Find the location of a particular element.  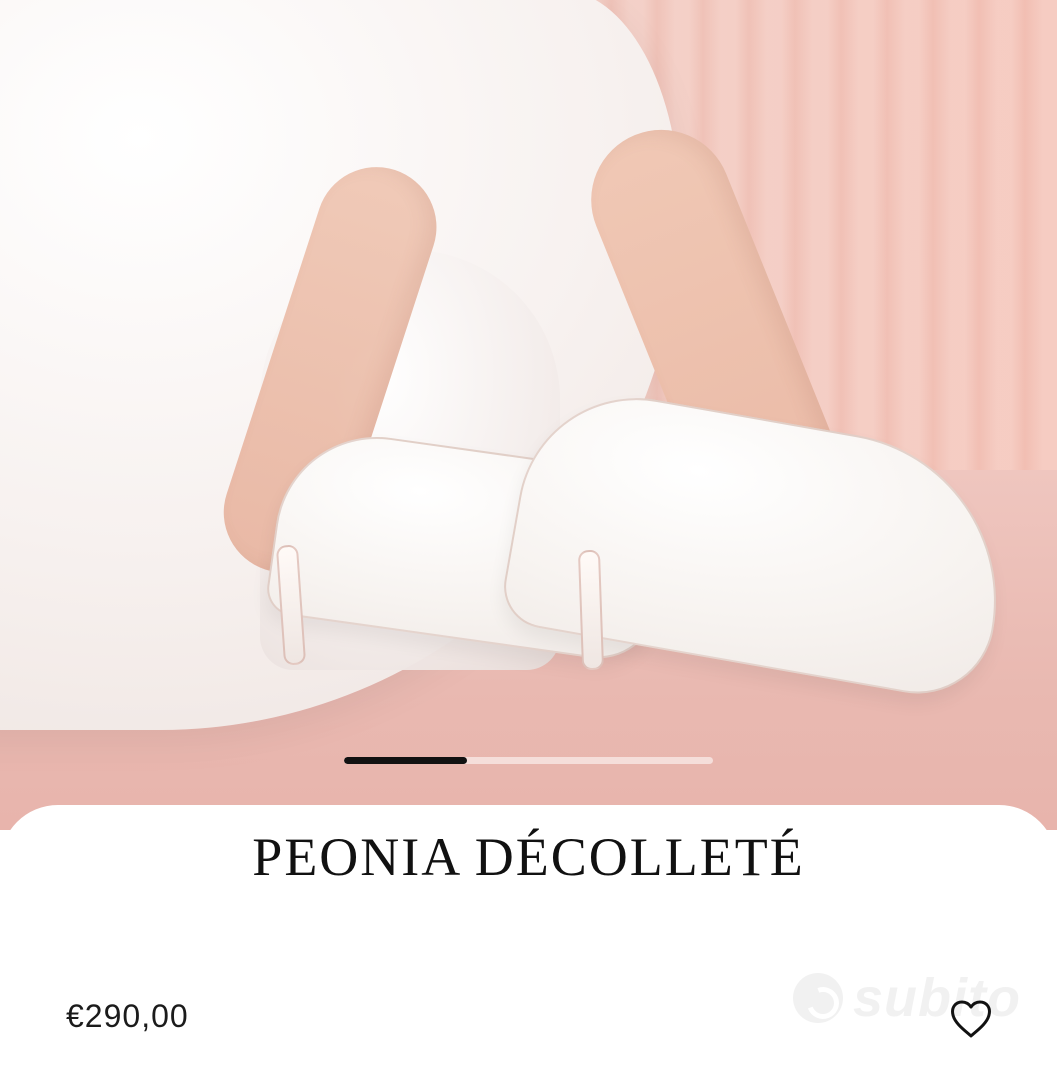

right-heel is located at coordinates (591, 610).